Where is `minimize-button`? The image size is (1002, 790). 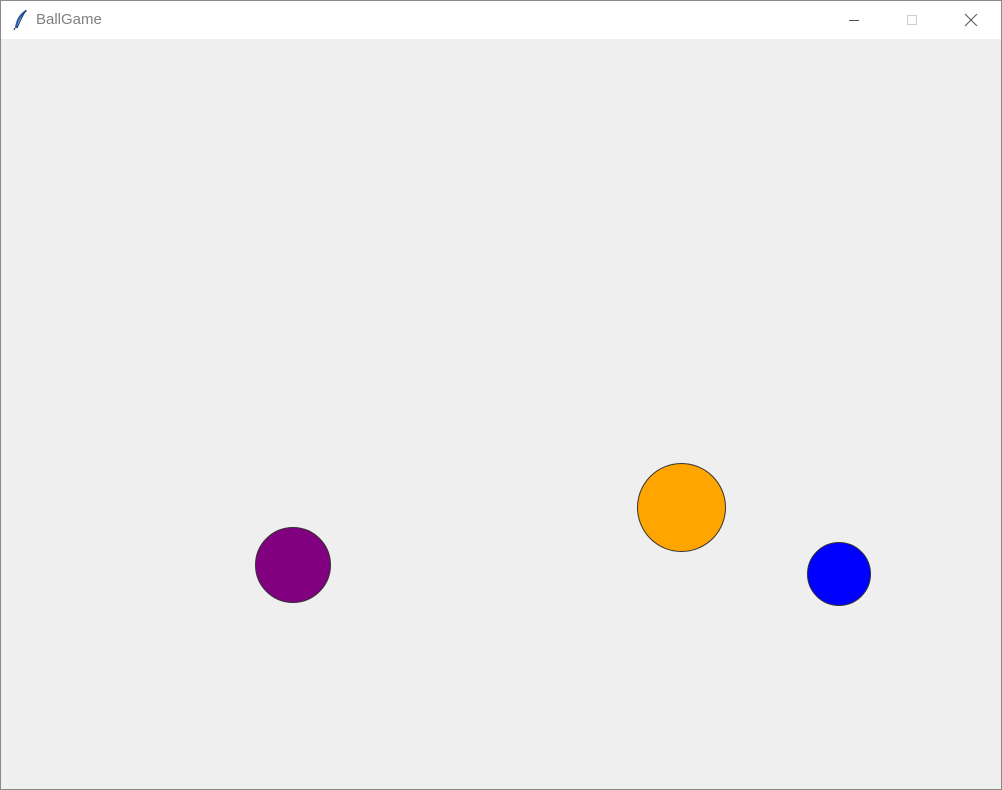
minimize-button is located at coordinates (854, 20).